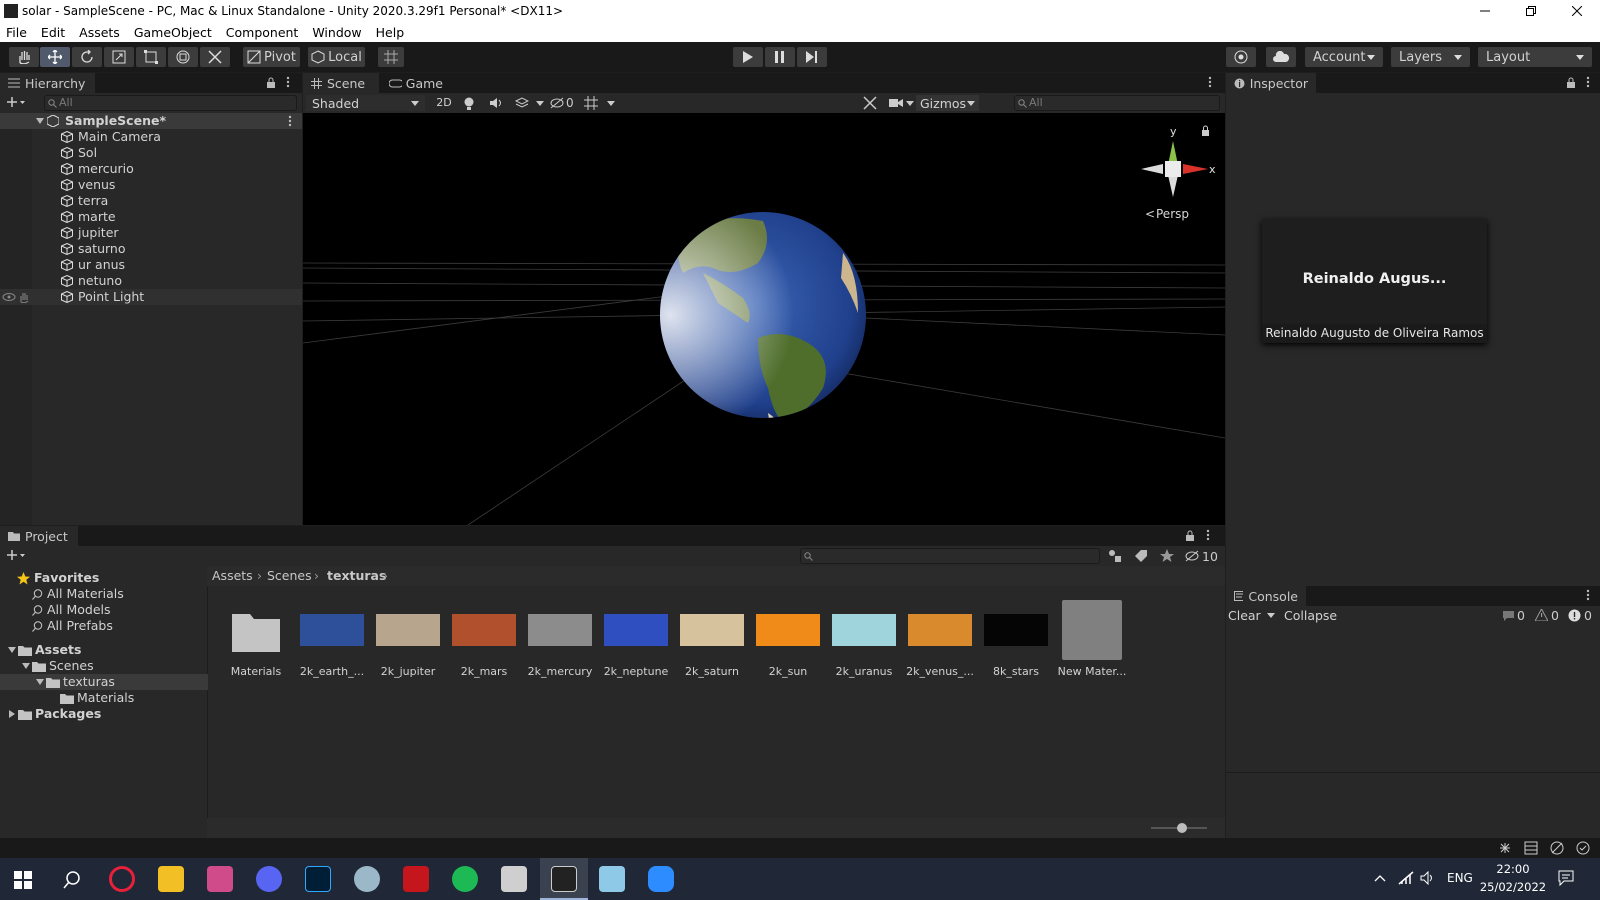 The image size is (1600, 900). What do you see at coordinates (122, 879) in the screenshot?
I see `opera-icon` at bounding box center [122, 879].